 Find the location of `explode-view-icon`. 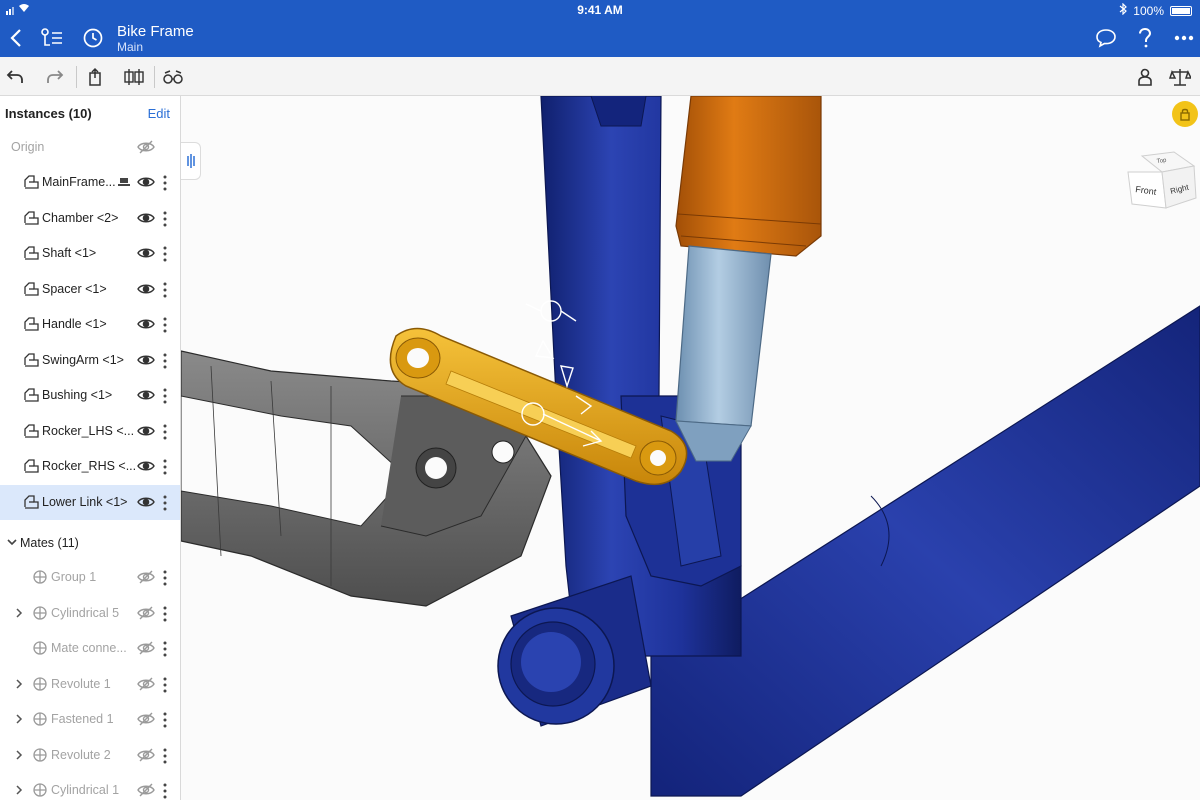

explode-view-icon is located at coordinates (173, 77).